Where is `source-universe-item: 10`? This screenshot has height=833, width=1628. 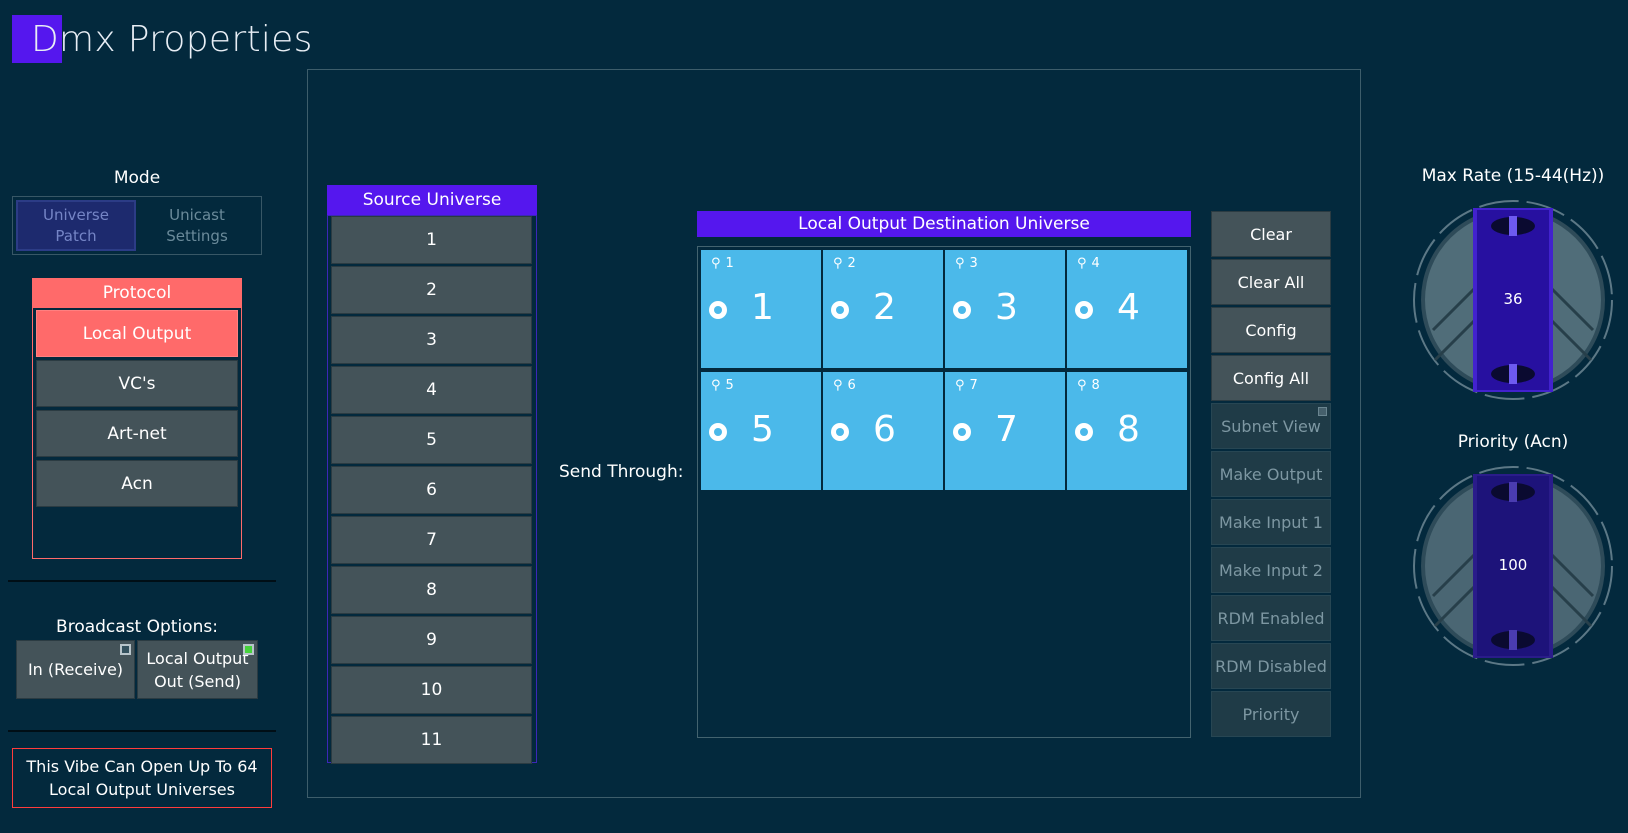
source-universe-item: 10 is located at coordinates (431, 690).